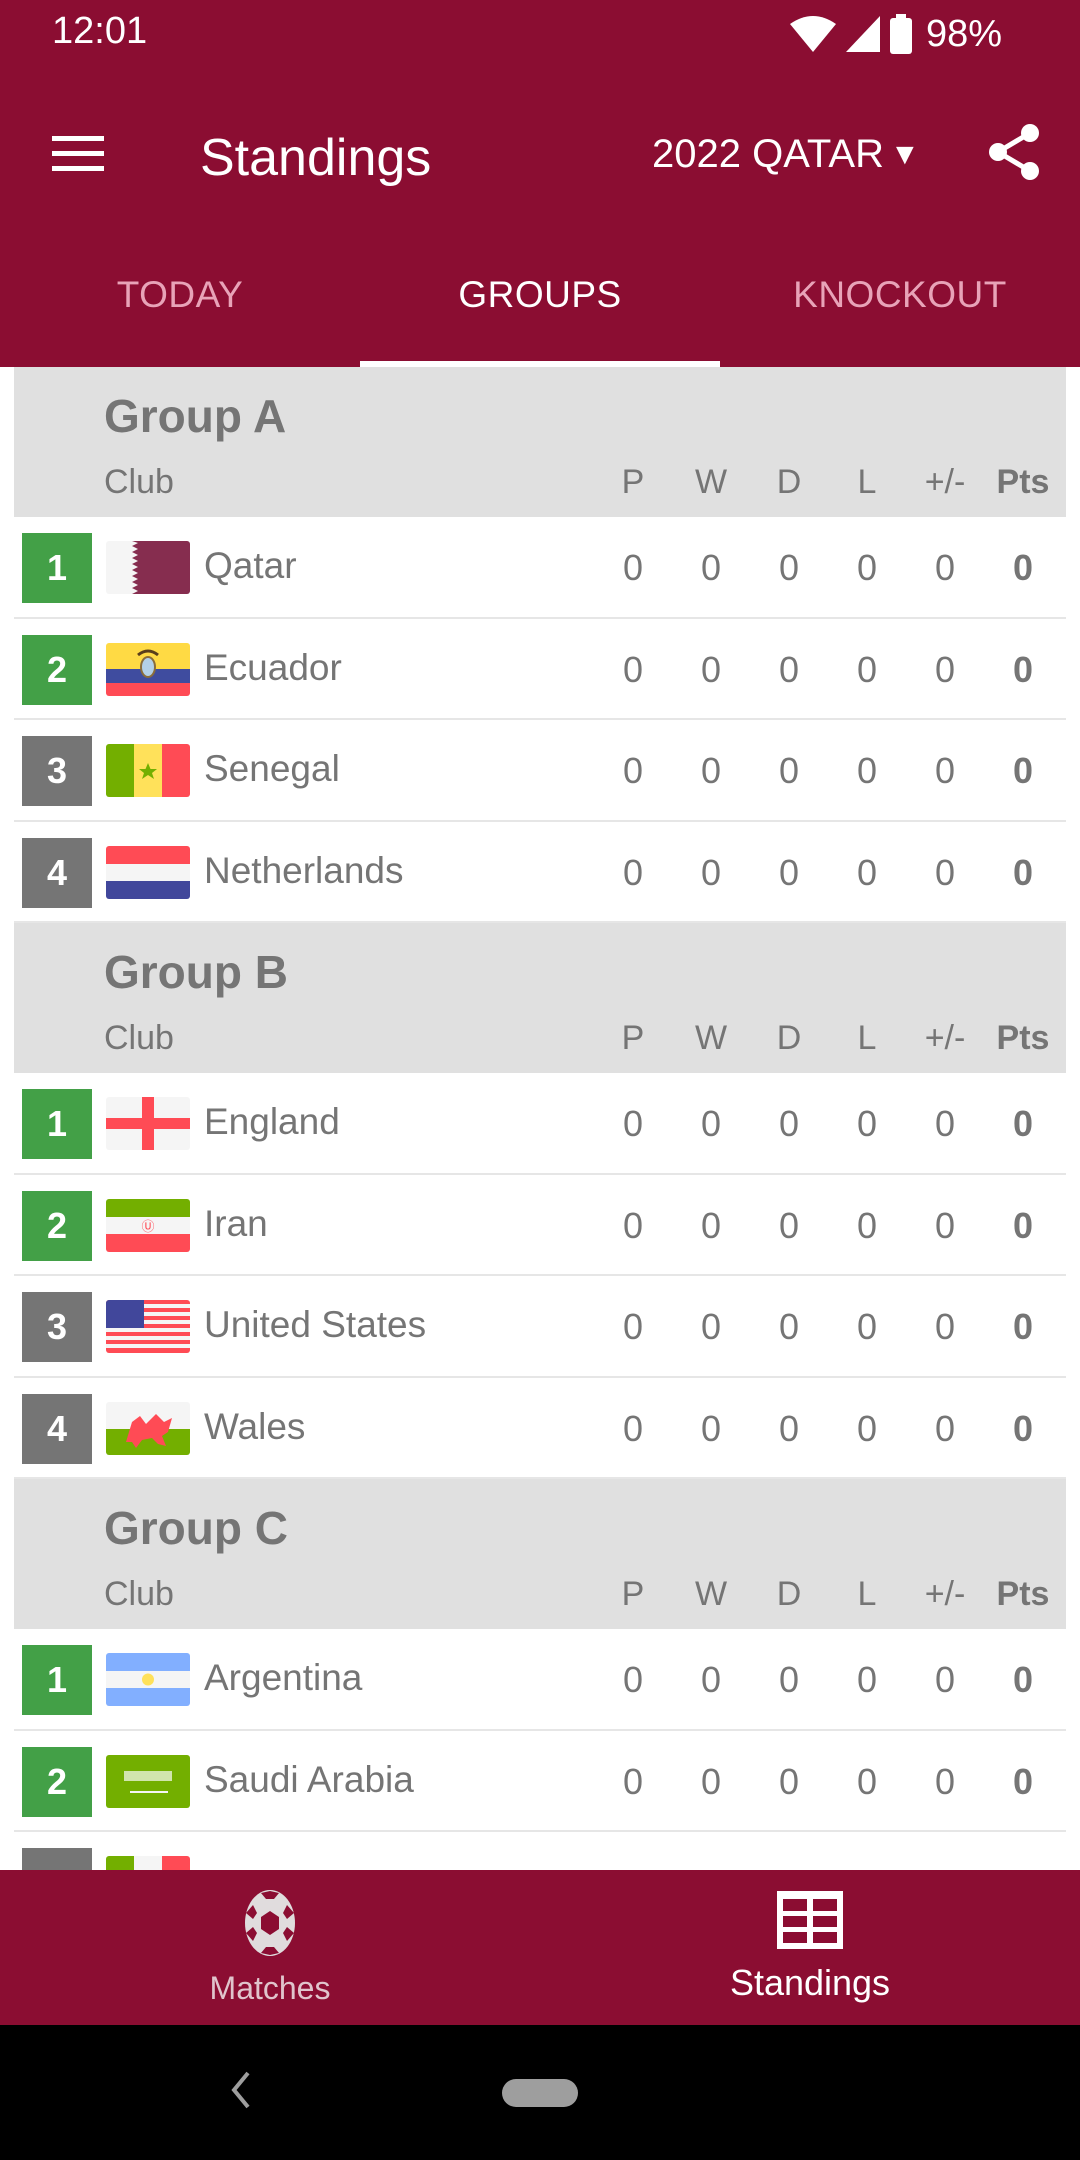 Image resolution: width=1080 pixels, height=2160 pixels. What do you see at coordinates (270, 1987) in the screenshot?
I see `nav-matches-label: Matches` at bounding box center [270, 1987].